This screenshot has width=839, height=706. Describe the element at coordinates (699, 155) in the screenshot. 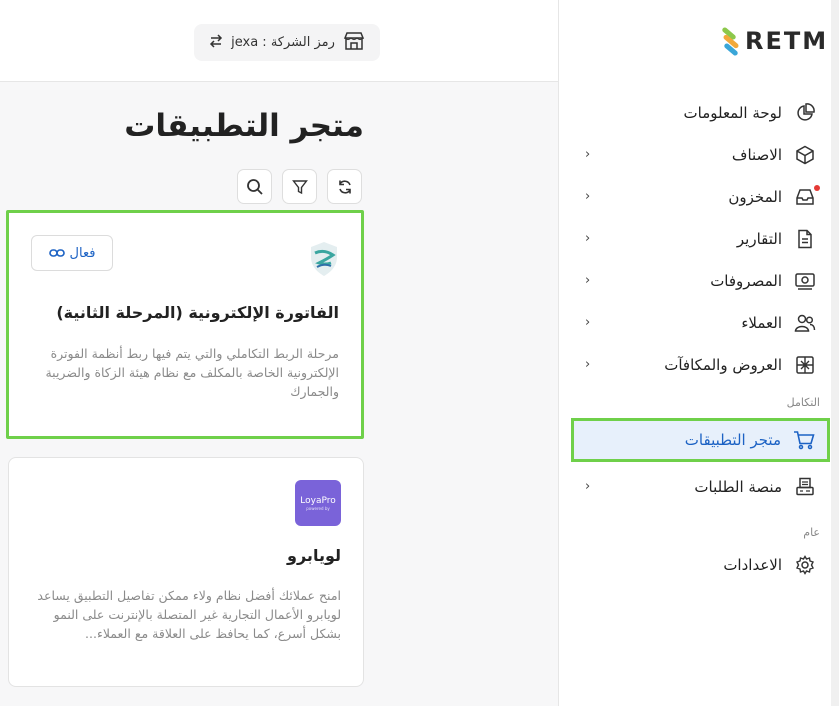

I see `sidebar-item-products: الاصناف ‹` at that location.